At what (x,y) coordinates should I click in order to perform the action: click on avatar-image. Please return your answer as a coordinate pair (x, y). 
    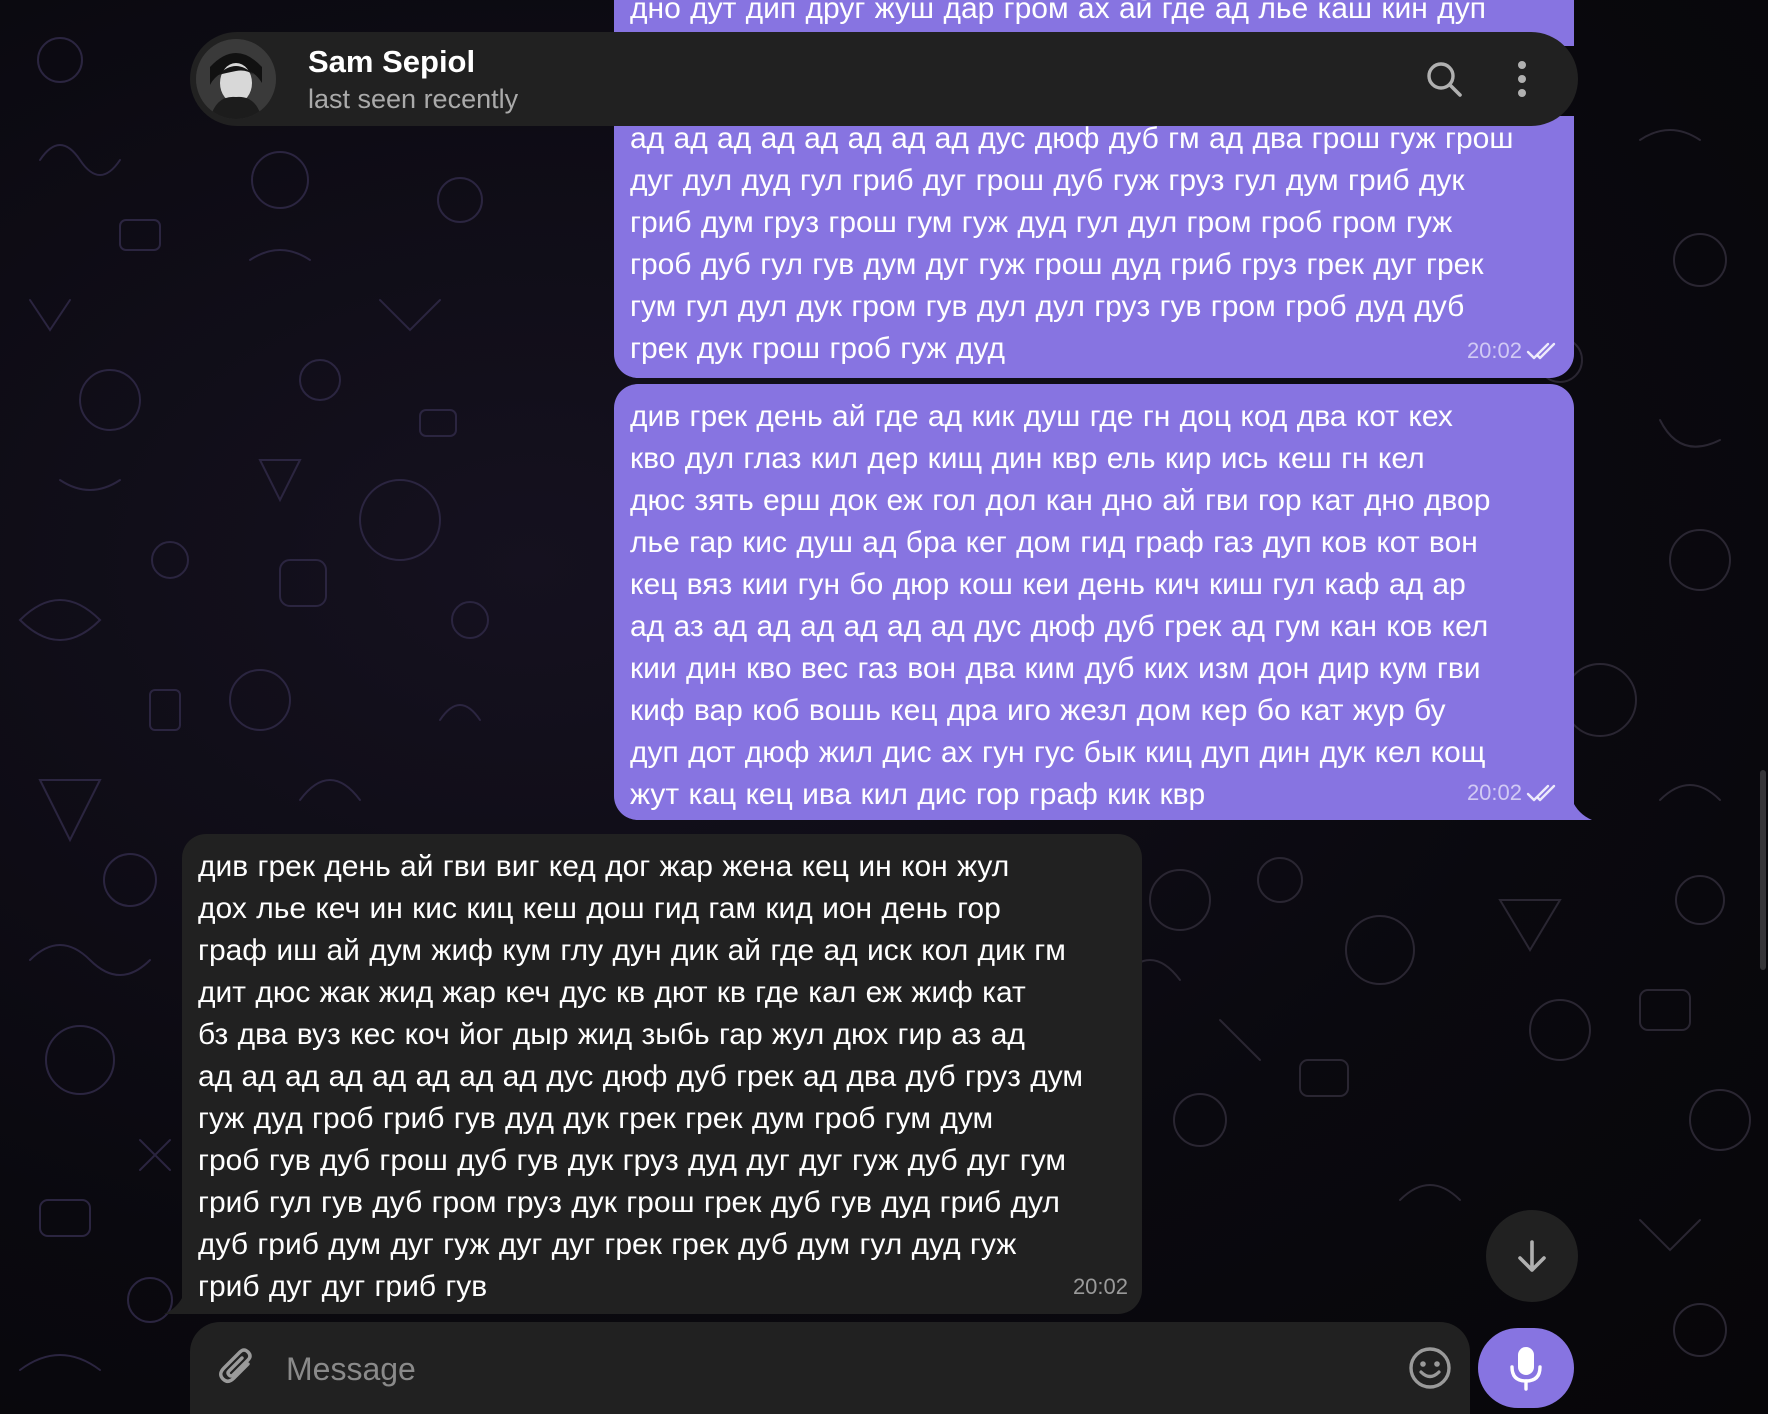
    Looking at the image, I should click on (236, 79).